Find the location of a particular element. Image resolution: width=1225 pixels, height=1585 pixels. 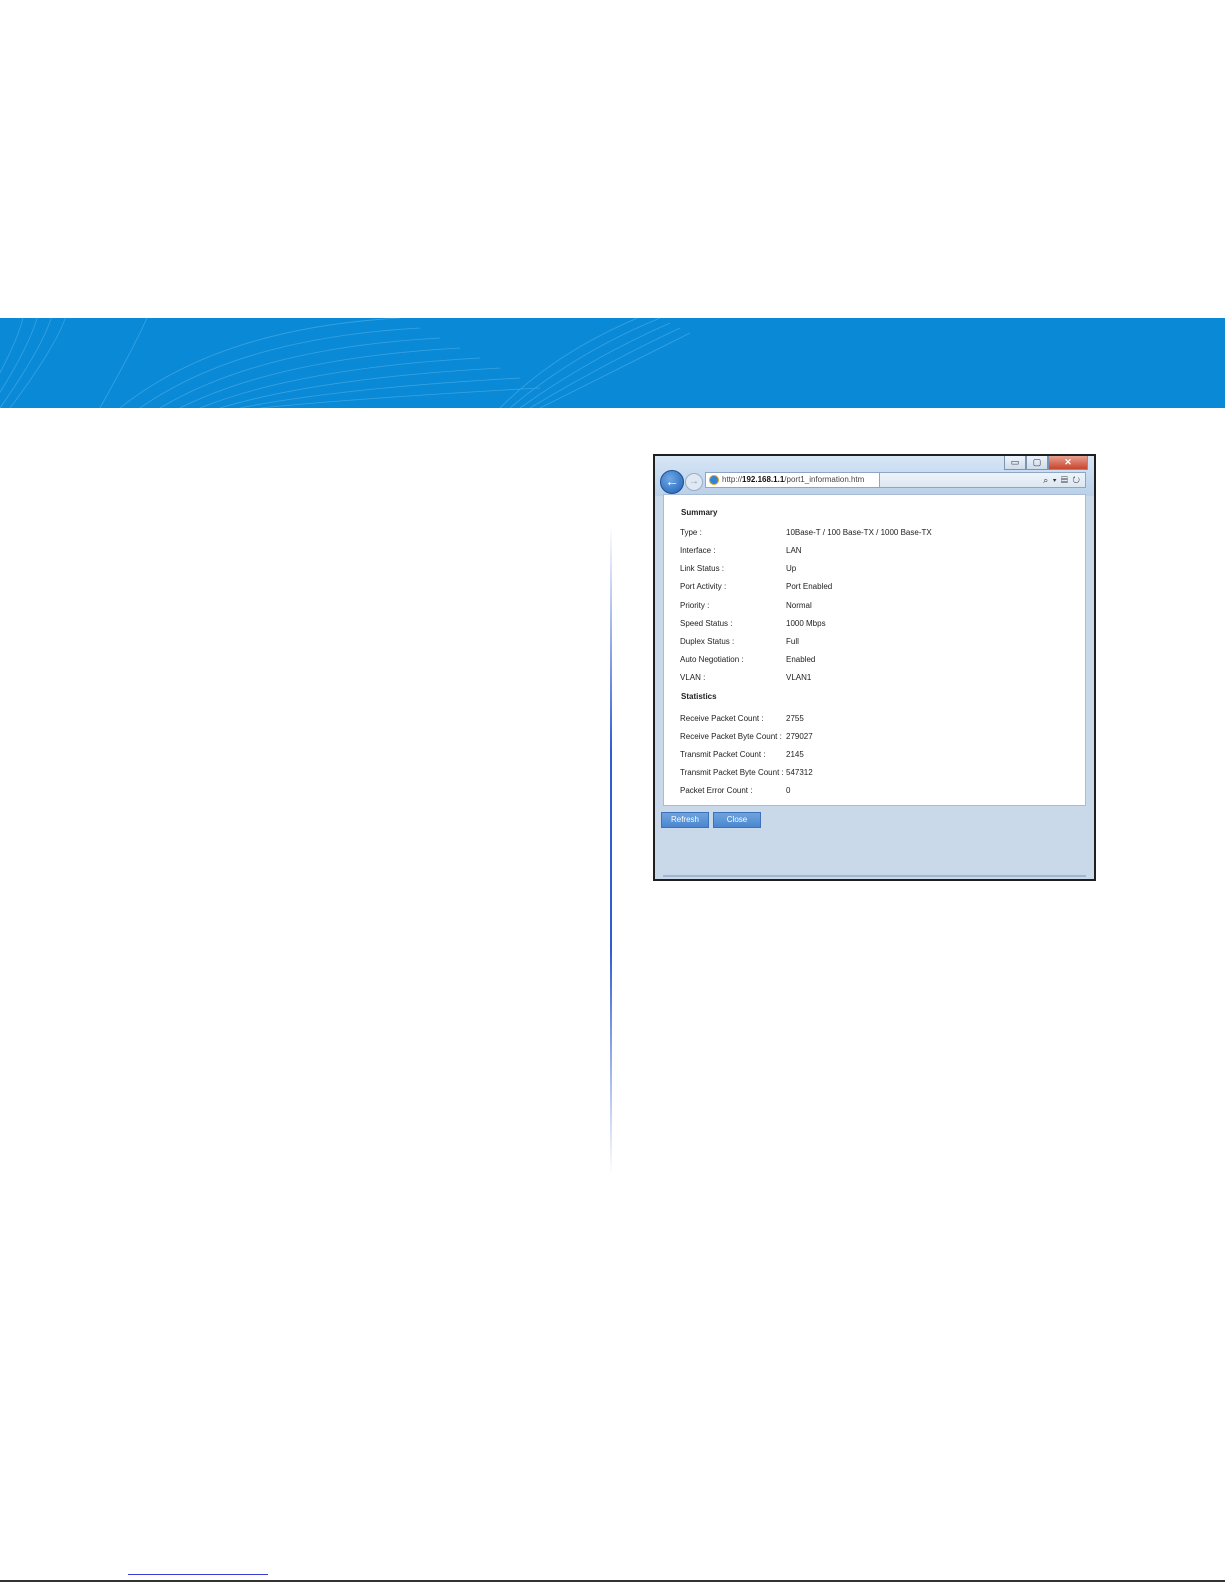

column-divider is located at coordinates (611, 850).